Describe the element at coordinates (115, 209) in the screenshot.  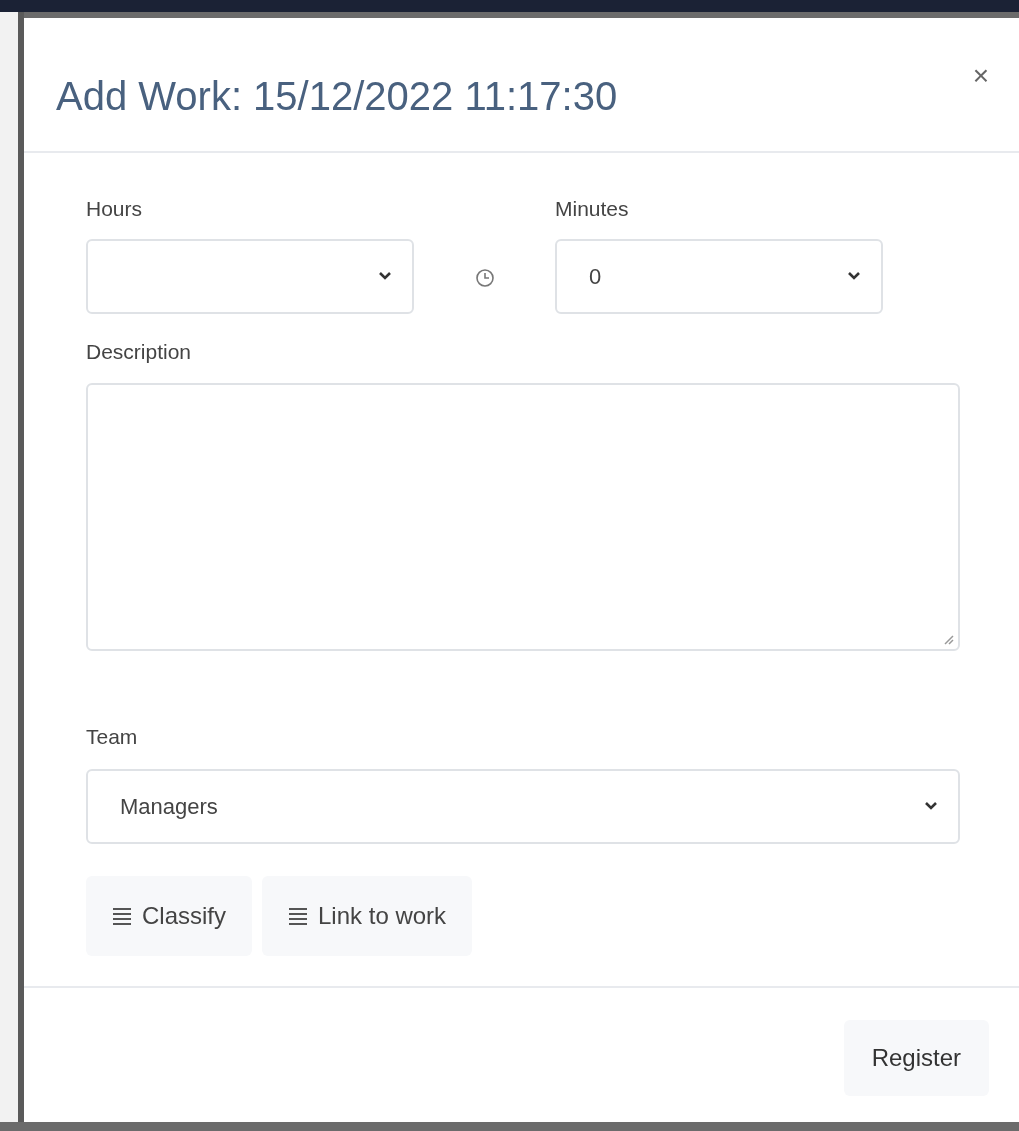
I see `field-label: Hours` at that location.